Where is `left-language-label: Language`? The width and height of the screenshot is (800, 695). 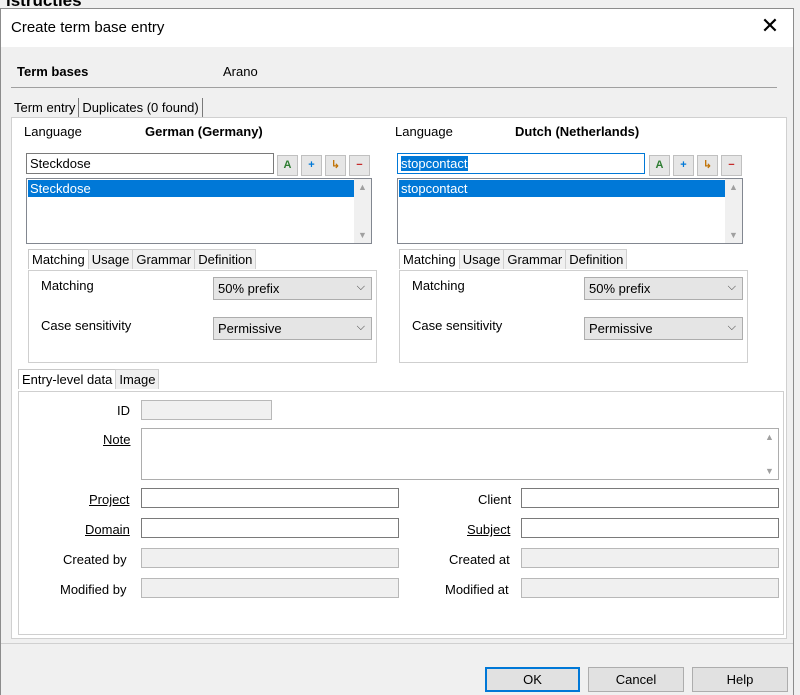 left-language-label: Language is located at coordinates (53, 131).